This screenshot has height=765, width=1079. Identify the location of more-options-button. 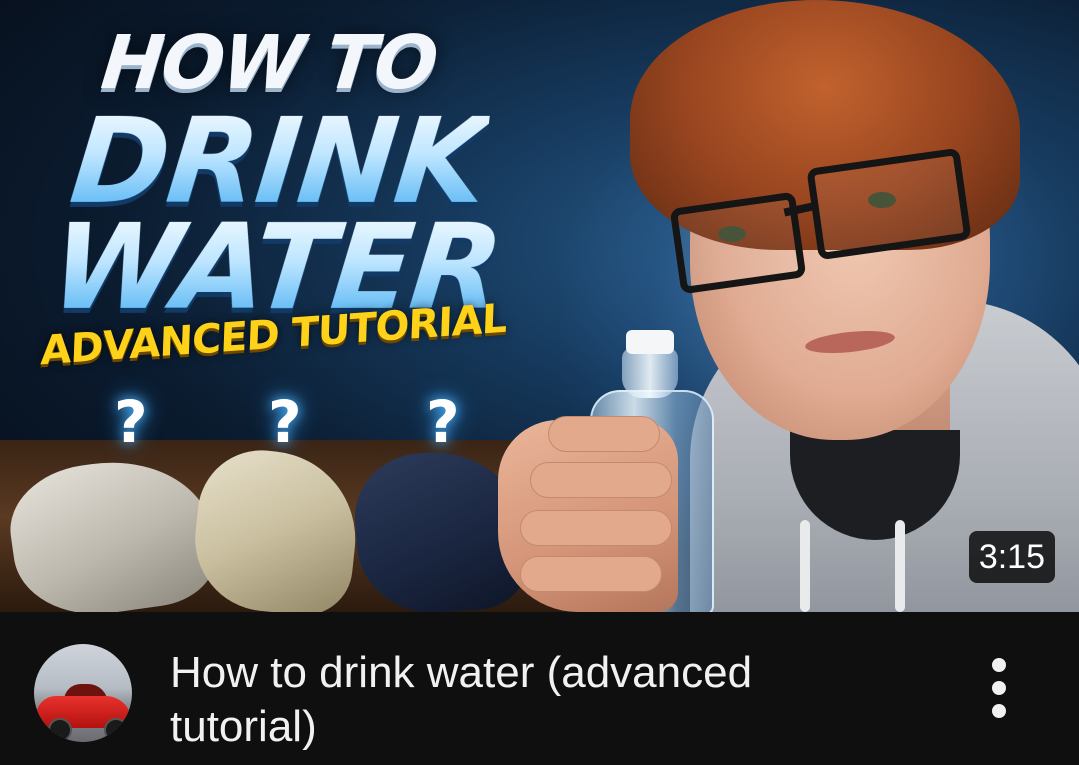
(1000, 688).